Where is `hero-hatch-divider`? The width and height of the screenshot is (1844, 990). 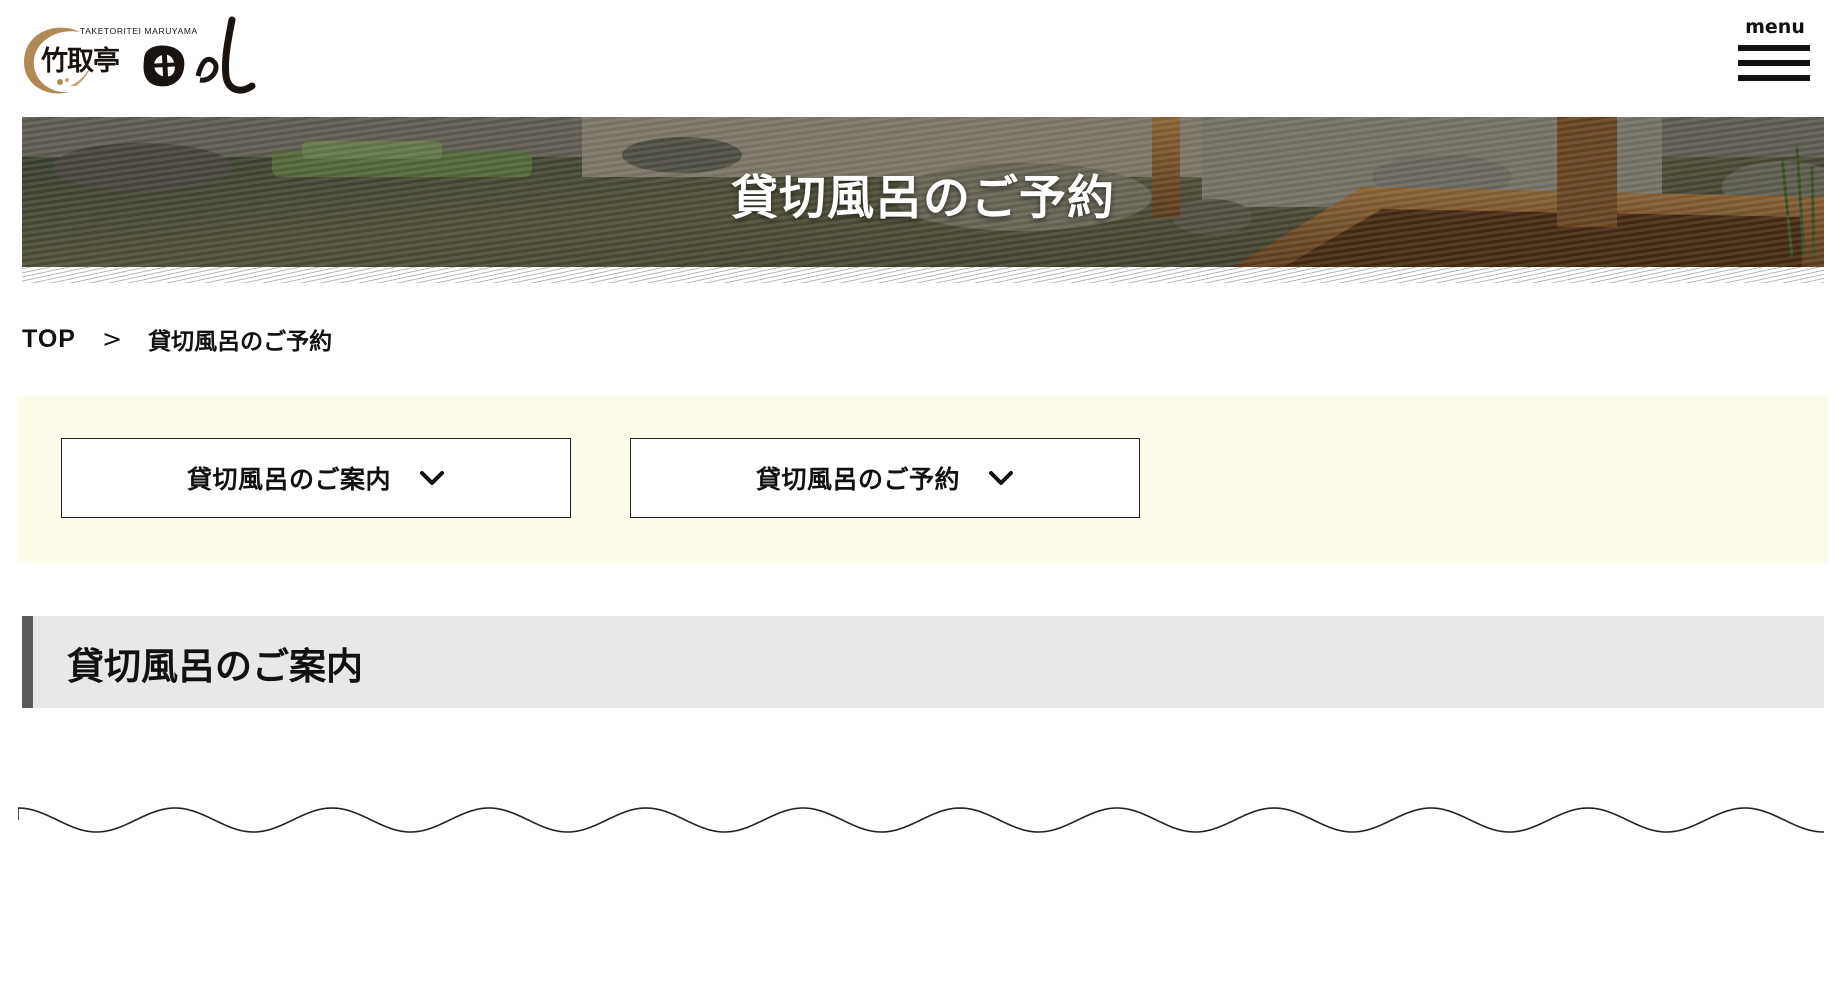 hero-hatch-divider is located at coordinates (923, 275).